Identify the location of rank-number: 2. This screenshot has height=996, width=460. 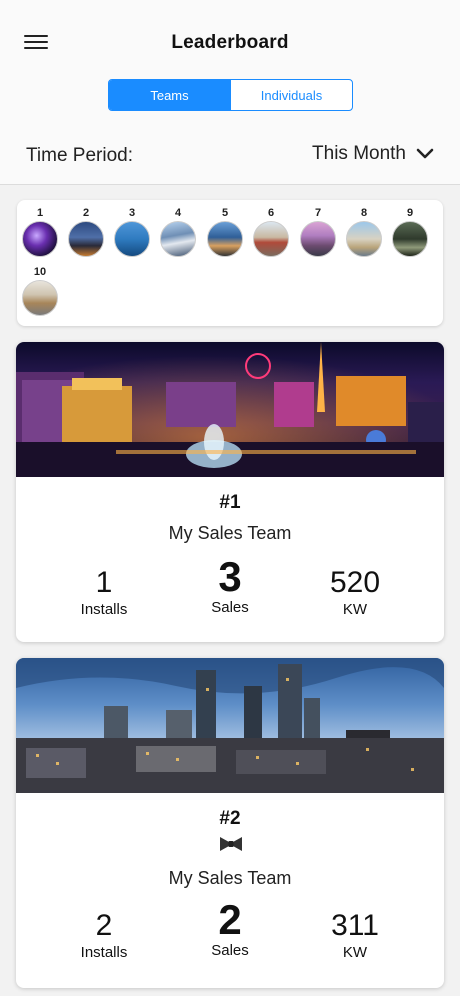
(86, 213).